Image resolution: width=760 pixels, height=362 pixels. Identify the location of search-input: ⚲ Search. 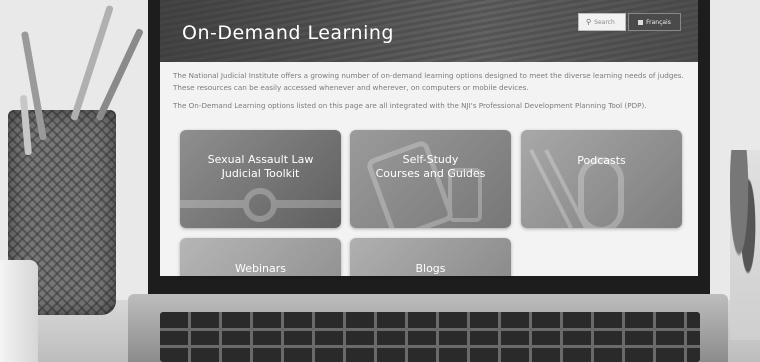
(602, 22).